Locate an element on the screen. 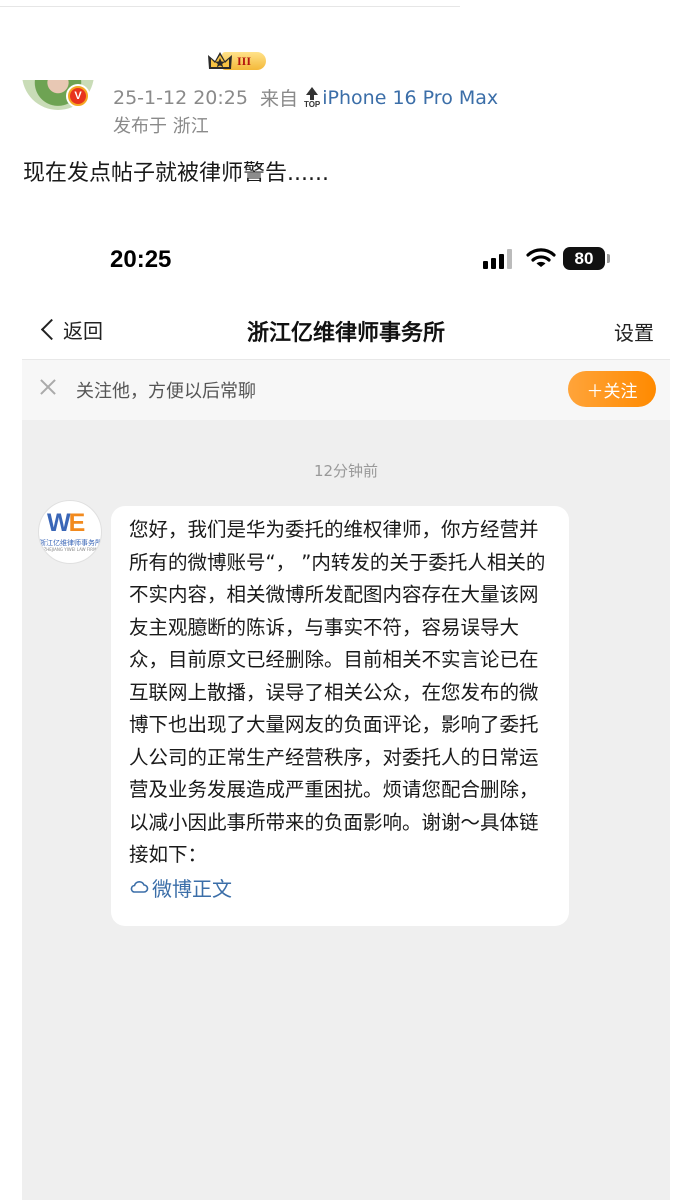  crown-icon is located at coordinates (220, 60).